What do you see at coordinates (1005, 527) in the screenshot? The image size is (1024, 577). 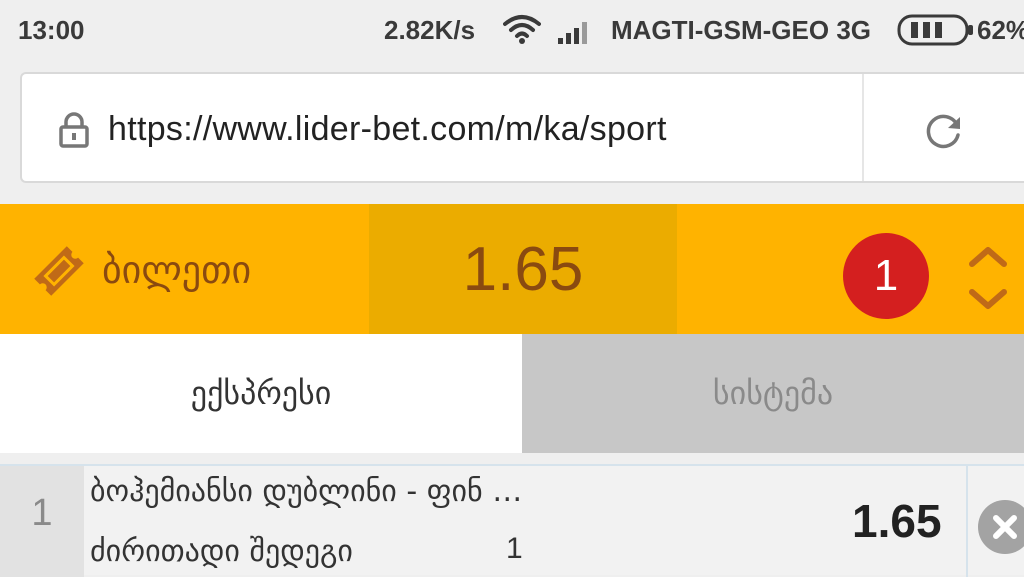 I see `close-icon` at bounding box center [1005, 527].